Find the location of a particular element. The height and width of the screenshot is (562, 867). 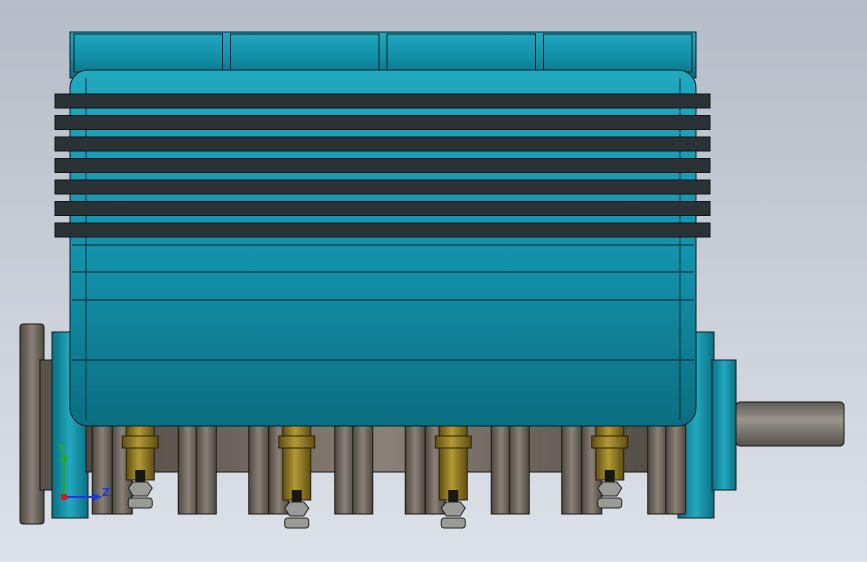

y-axis-label: Y is located at coordinates (62, 448).